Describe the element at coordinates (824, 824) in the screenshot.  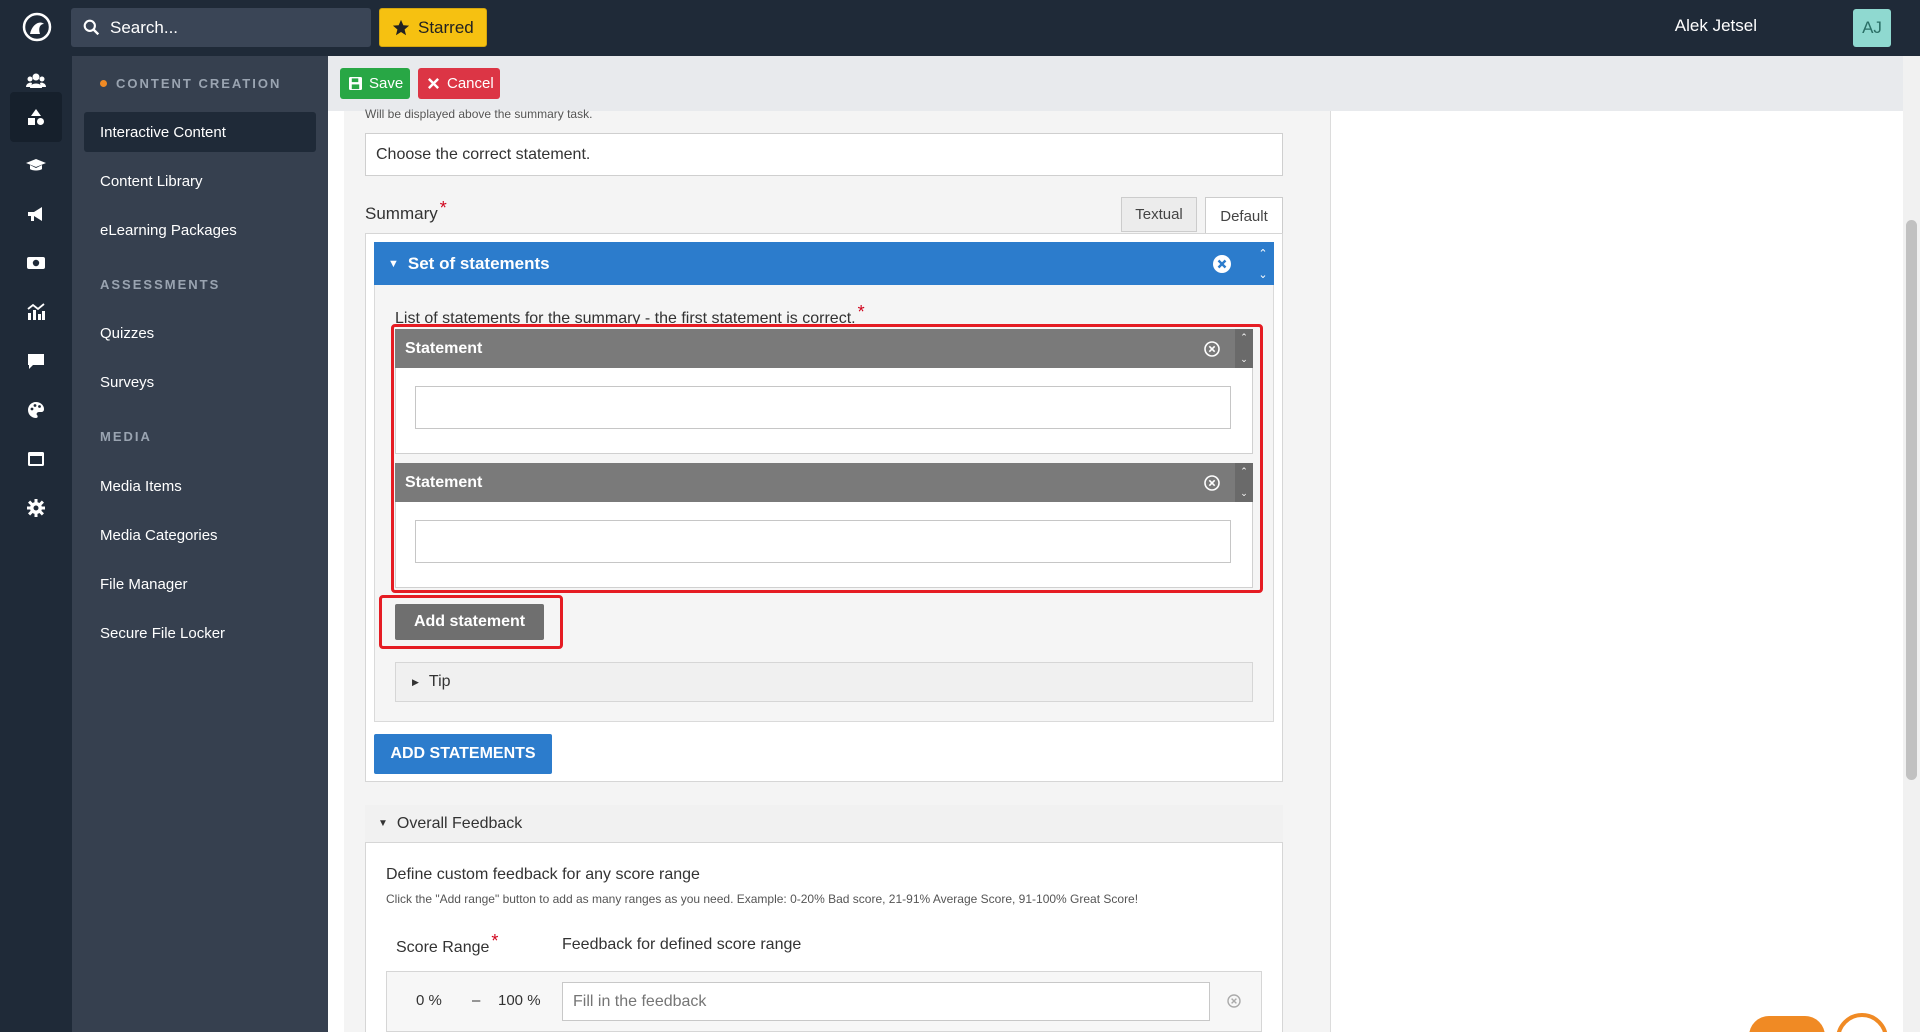
I see `overall-feedback-header: ▼ Overall Feedback` at that location.